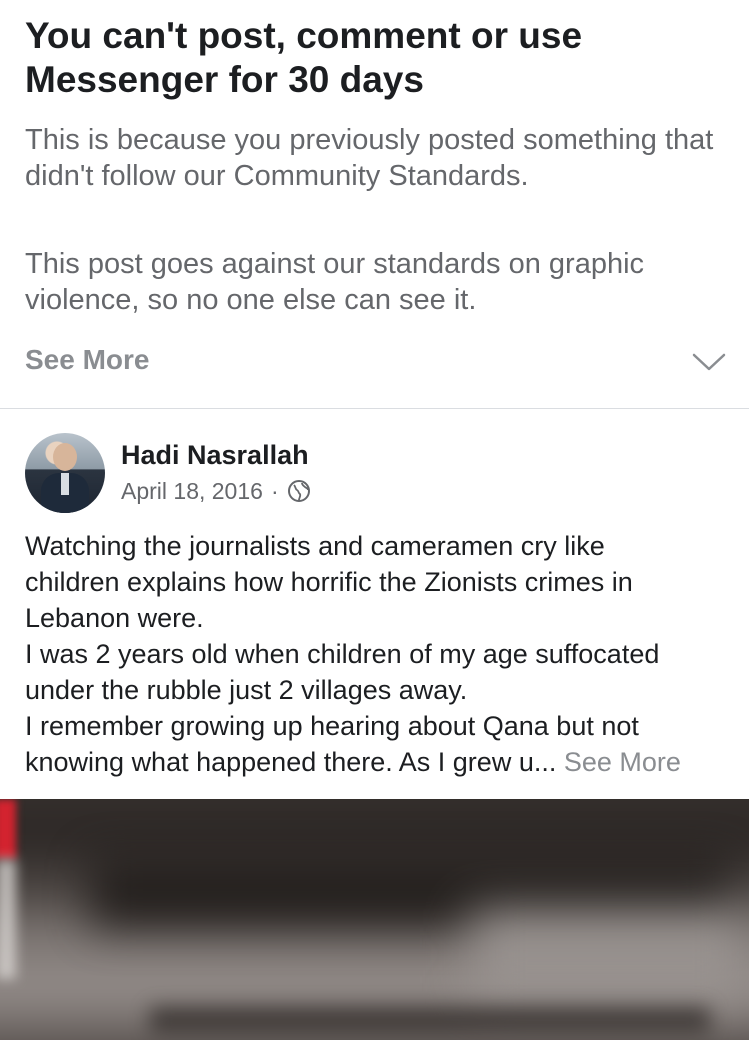  I want to click on media-light-patch, so click(609, 954).